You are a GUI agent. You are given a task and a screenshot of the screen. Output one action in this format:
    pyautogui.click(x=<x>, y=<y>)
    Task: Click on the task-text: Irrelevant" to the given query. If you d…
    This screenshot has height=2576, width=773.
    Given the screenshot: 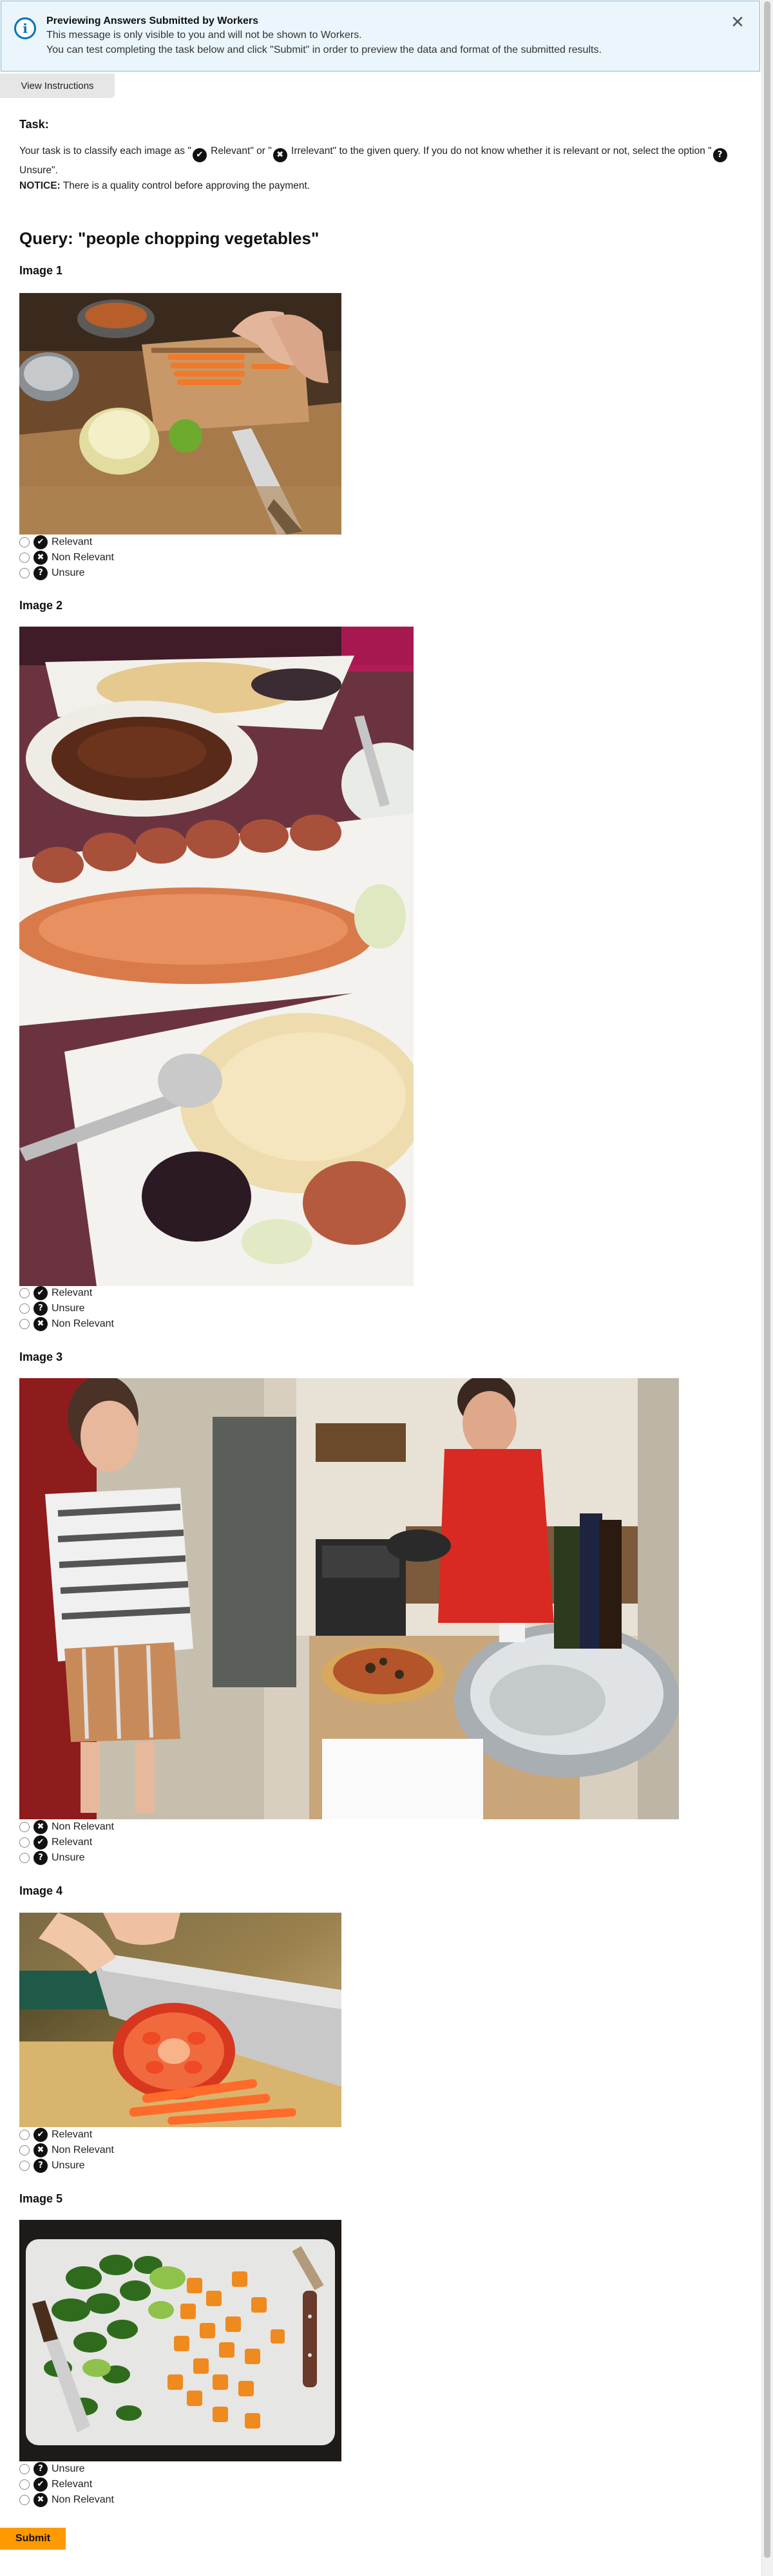 What is the action you would take?
    pyautogui.click(x=500, y=151)
    